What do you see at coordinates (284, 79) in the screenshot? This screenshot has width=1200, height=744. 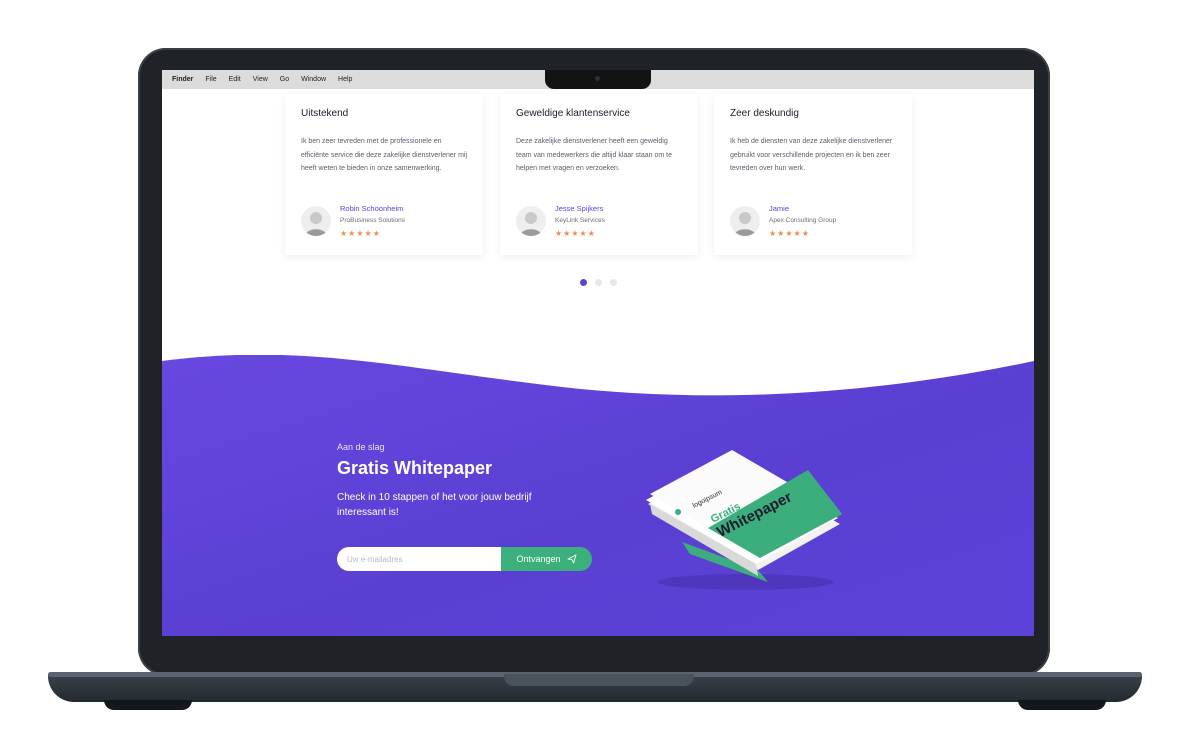 I see `menu-go: Go` at bounding box center [284, 79].